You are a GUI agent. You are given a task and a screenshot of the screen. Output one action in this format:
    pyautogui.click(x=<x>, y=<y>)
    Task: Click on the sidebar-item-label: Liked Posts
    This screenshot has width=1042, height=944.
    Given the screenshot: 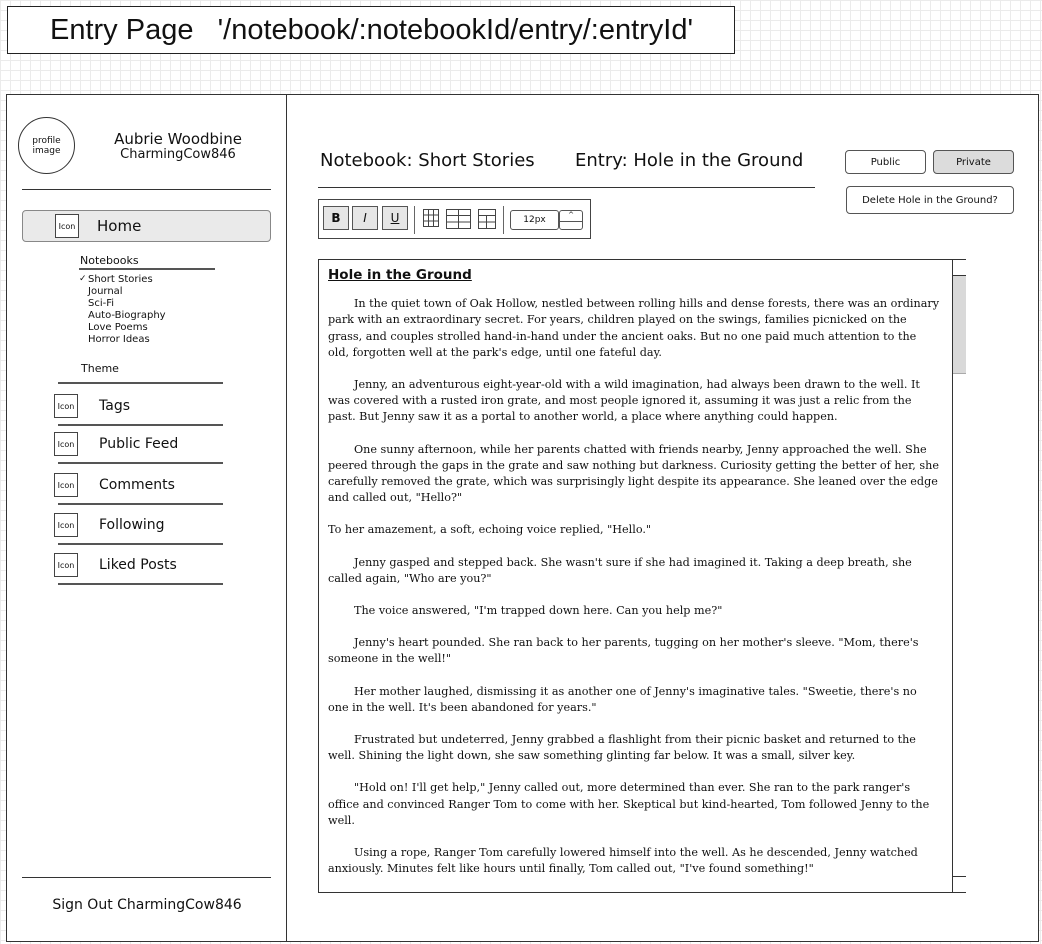 What is the action you would take?
    pyautogui.click(x=138, y=565)
    